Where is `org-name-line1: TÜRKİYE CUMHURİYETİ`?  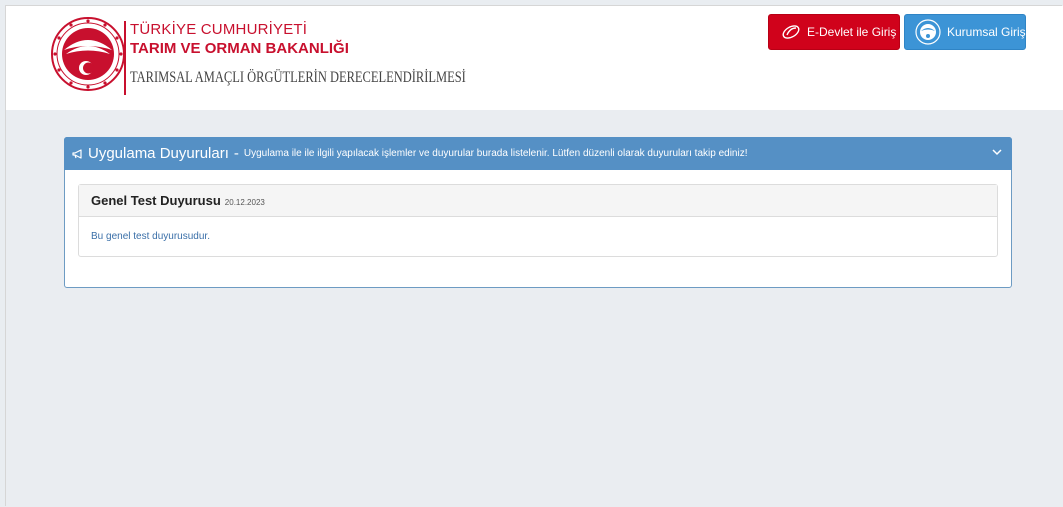
org-name-line1: TÜRKİYE CUMHURİYETİ is located at coordinates (219, 29).